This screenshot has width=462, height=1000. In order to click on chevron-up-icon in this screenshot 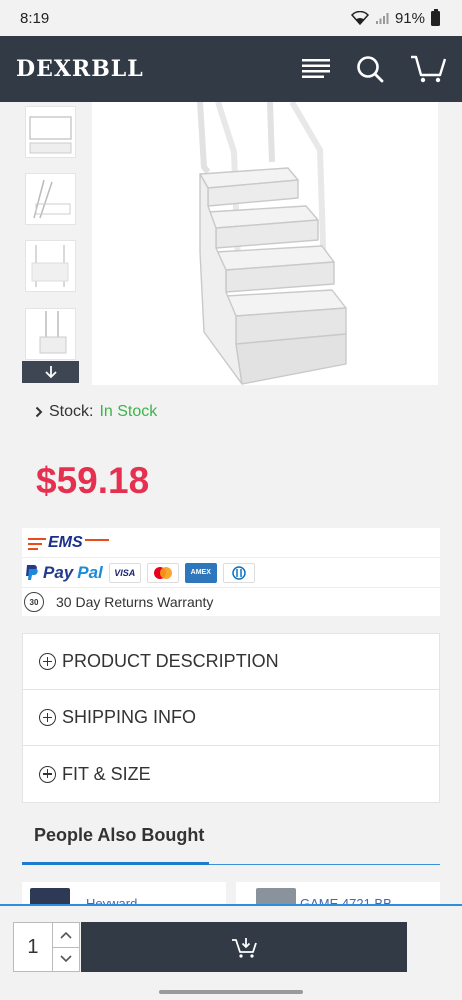, I will do `click(66, 935)`.